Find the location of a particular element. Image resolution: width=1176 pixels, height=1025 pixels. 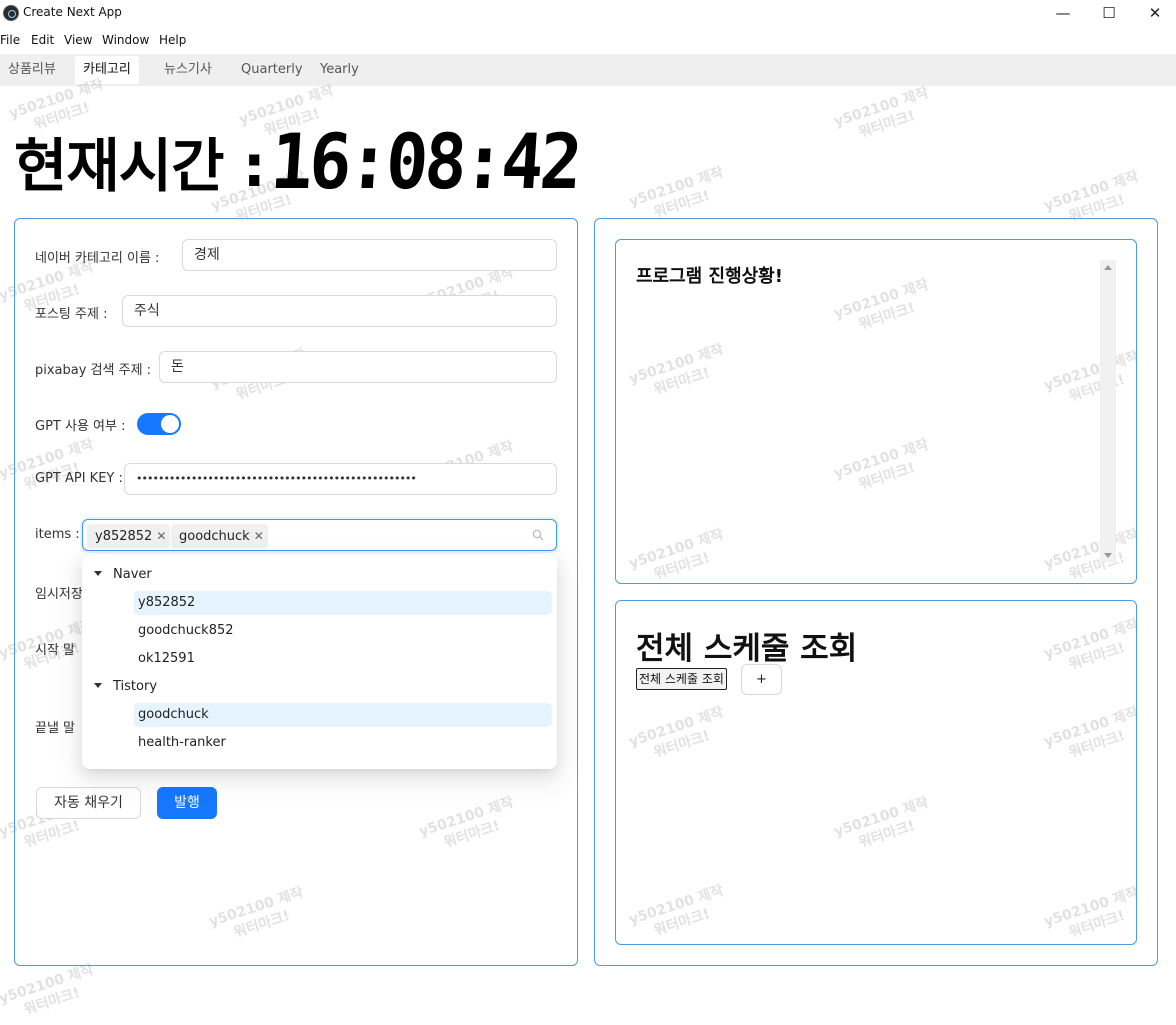

scroll-up-icon is located at coordinates (1108, 267).